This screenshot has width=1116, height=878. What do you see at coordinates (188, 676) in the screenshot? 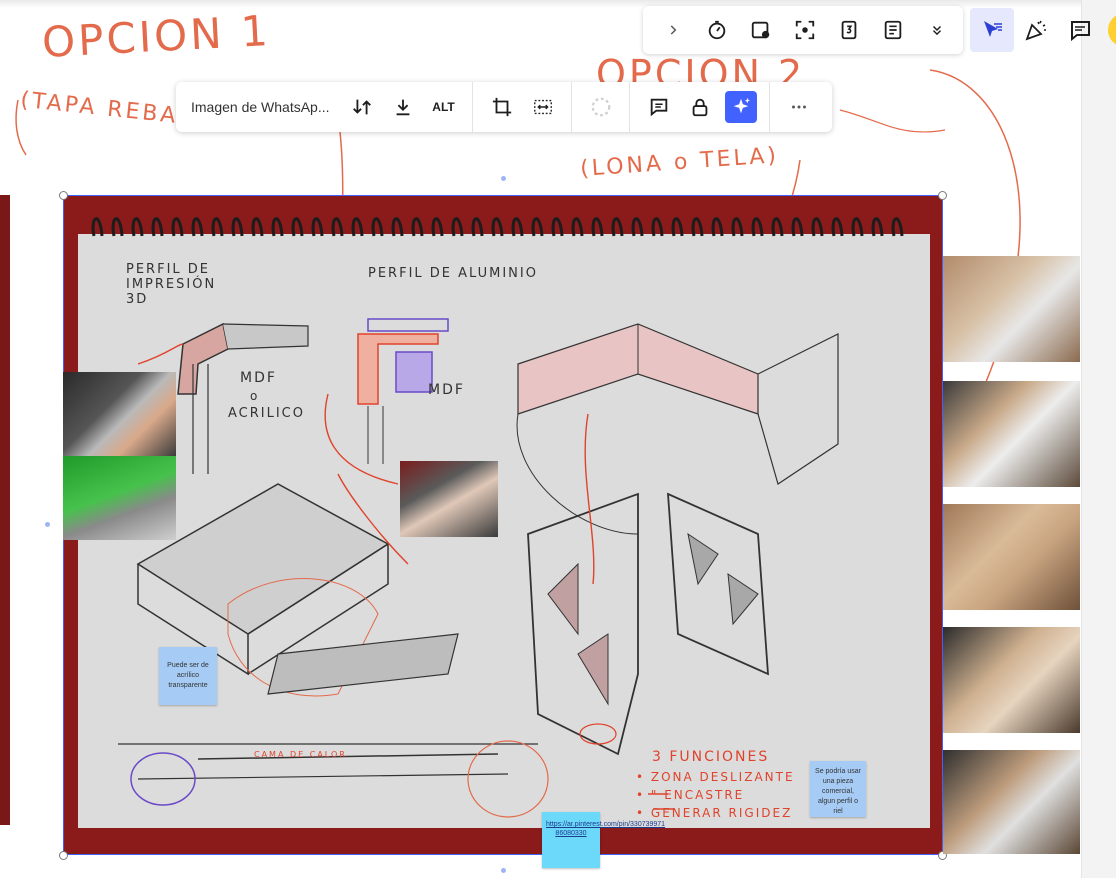
I see `sticky-note-acrilico: Puede ser de acrílico transparente` at bounding box center [188, 676].